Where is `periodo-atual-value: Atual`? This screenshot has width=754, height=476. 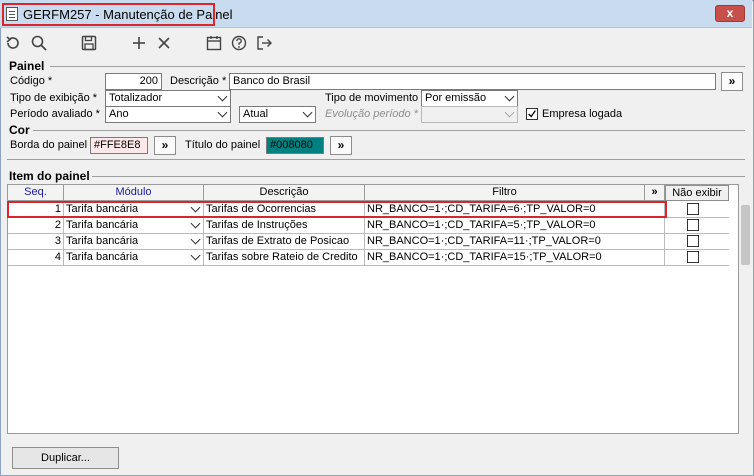 periodo-atual-value: Atual is located at coordinates (256, 114).